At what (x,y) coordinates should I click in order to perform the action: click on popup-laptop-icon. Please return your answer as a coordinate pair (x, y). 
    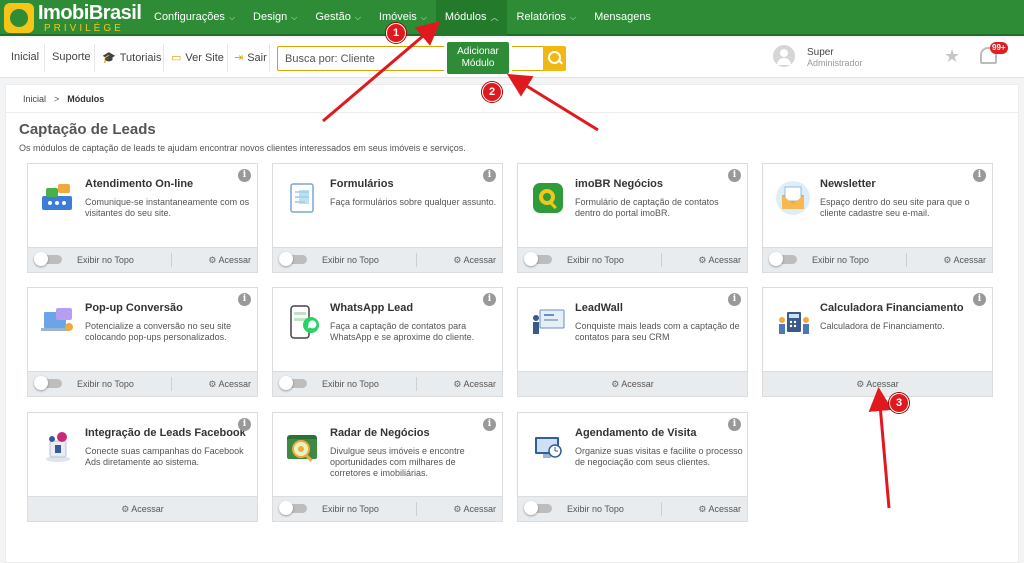
    Looking at the image, I should click on (57, 319).